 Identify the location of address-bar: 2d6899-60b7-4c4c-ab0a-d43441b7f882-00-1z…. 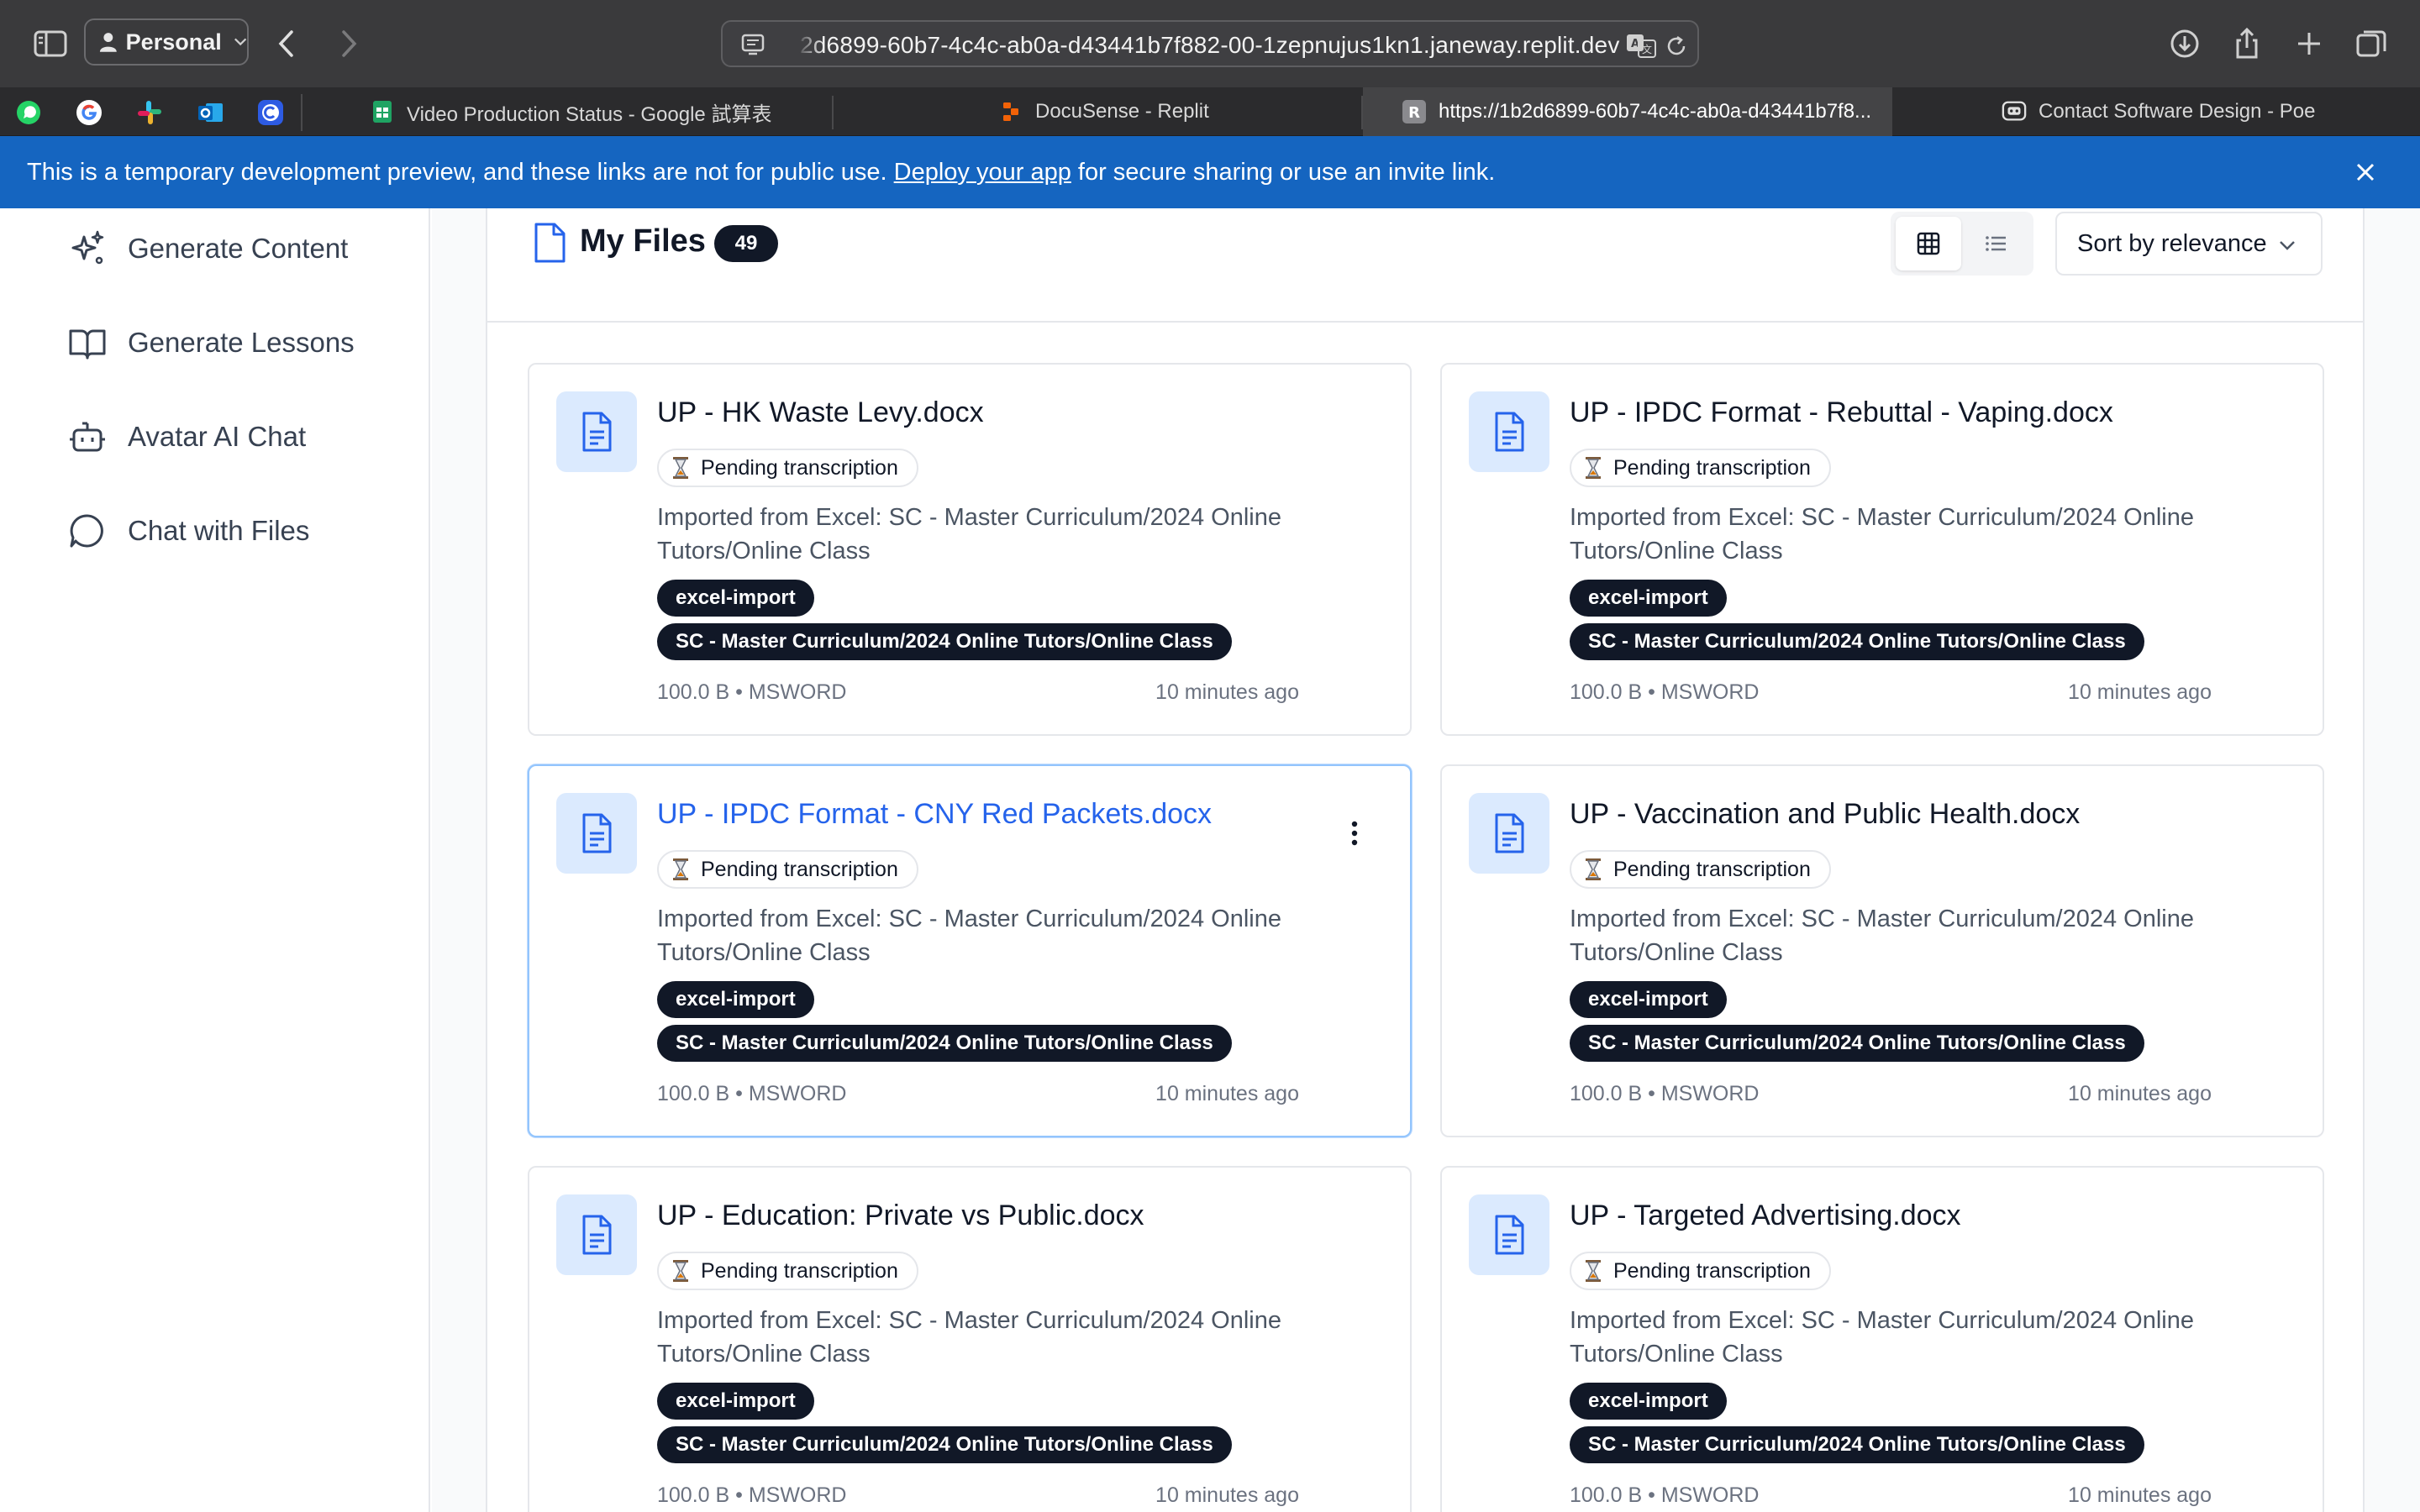
(1210, 43).